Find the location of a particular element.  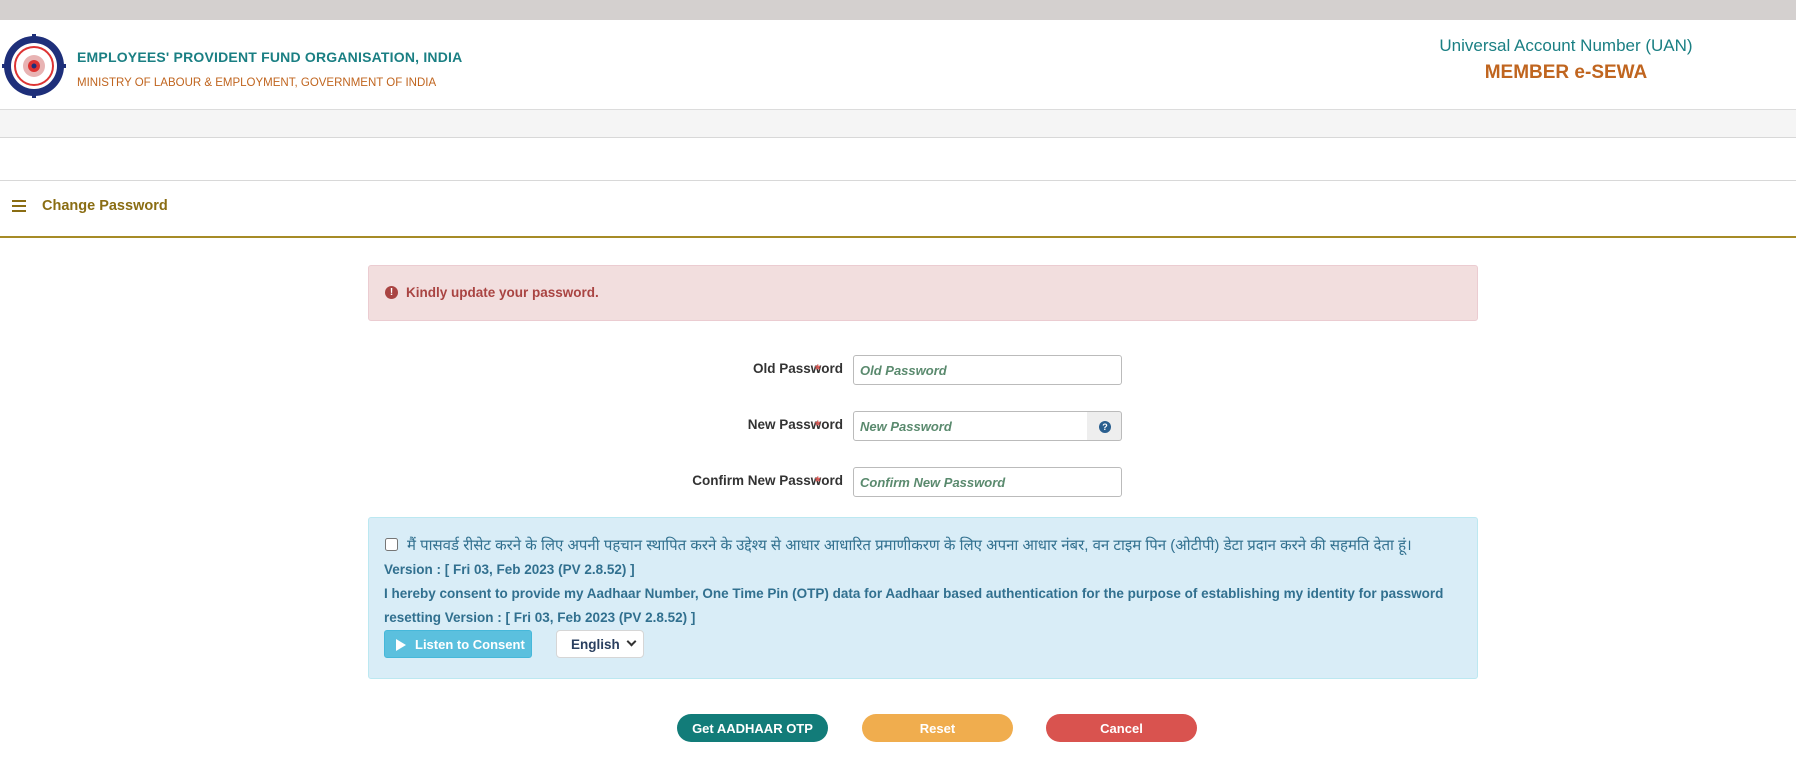

new-password-input is located at coordinates (970, 426).